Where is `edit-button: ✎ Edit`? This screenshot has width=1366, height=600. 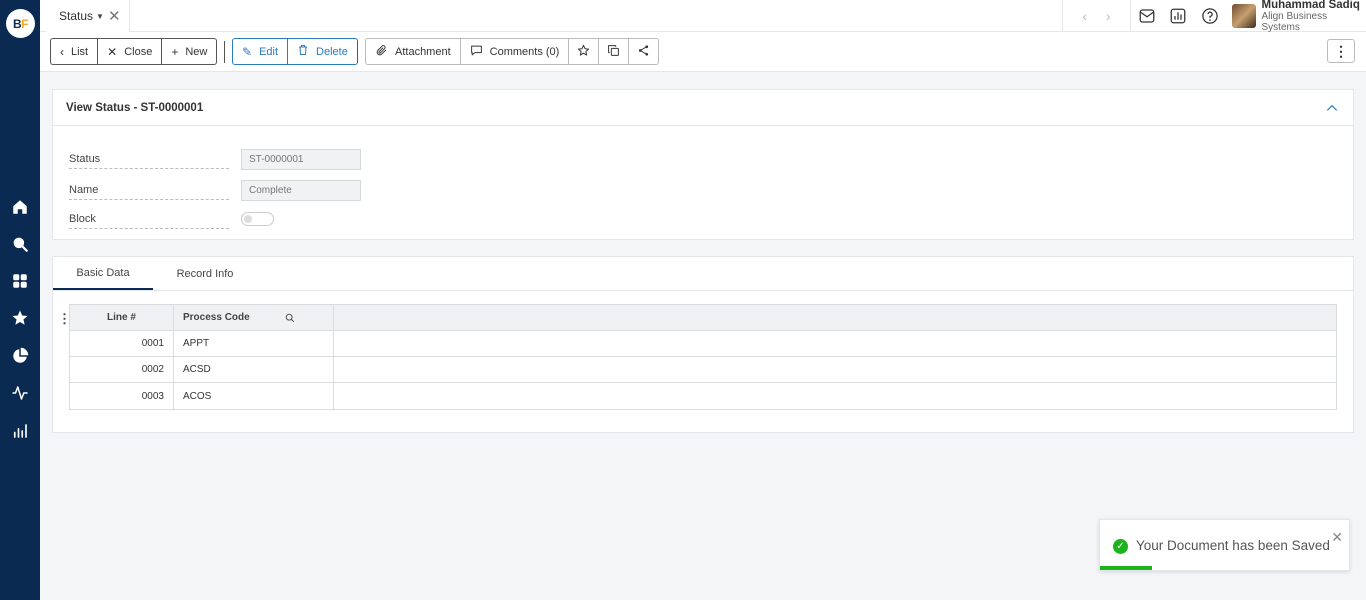 edit-button: ✎ Edit is located at coordinates (261, 51).